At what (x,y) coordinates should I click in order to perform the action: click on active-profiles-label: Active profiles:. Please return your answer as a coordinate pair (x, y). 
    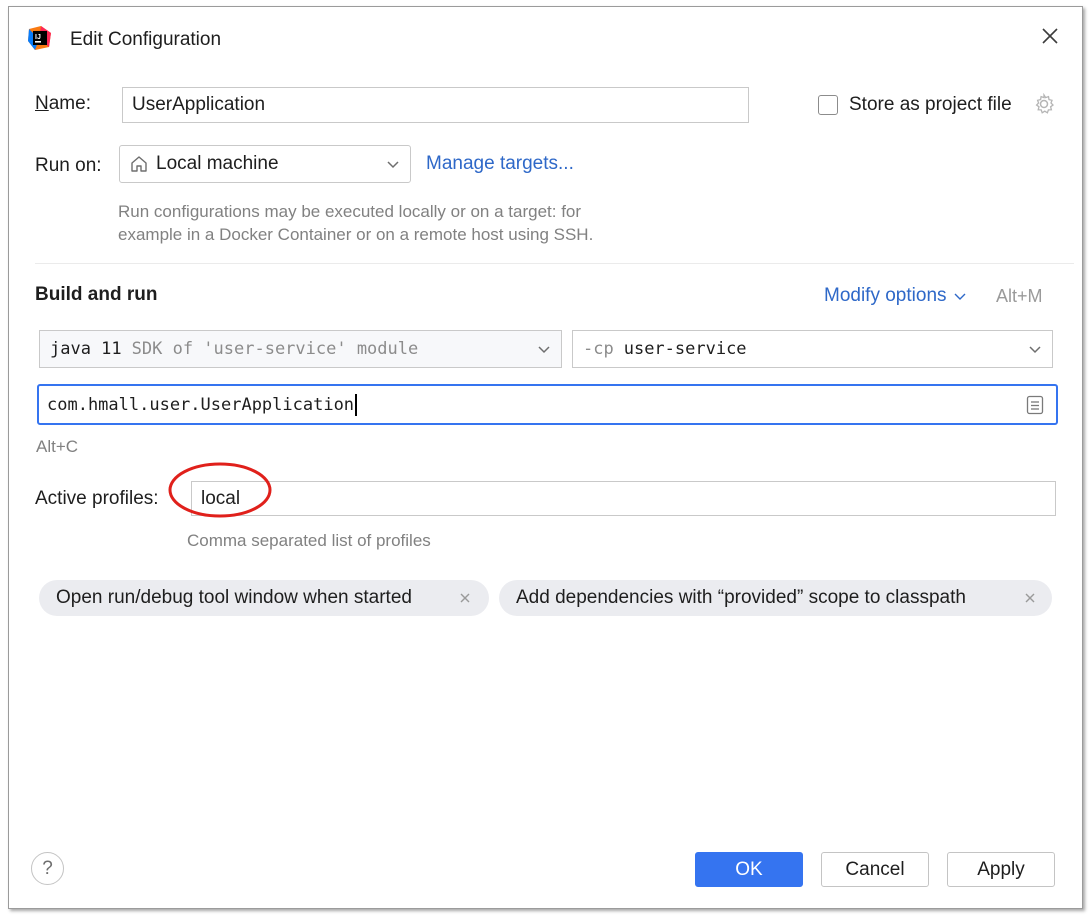
    Looking at the image, I should click on (97, 498).